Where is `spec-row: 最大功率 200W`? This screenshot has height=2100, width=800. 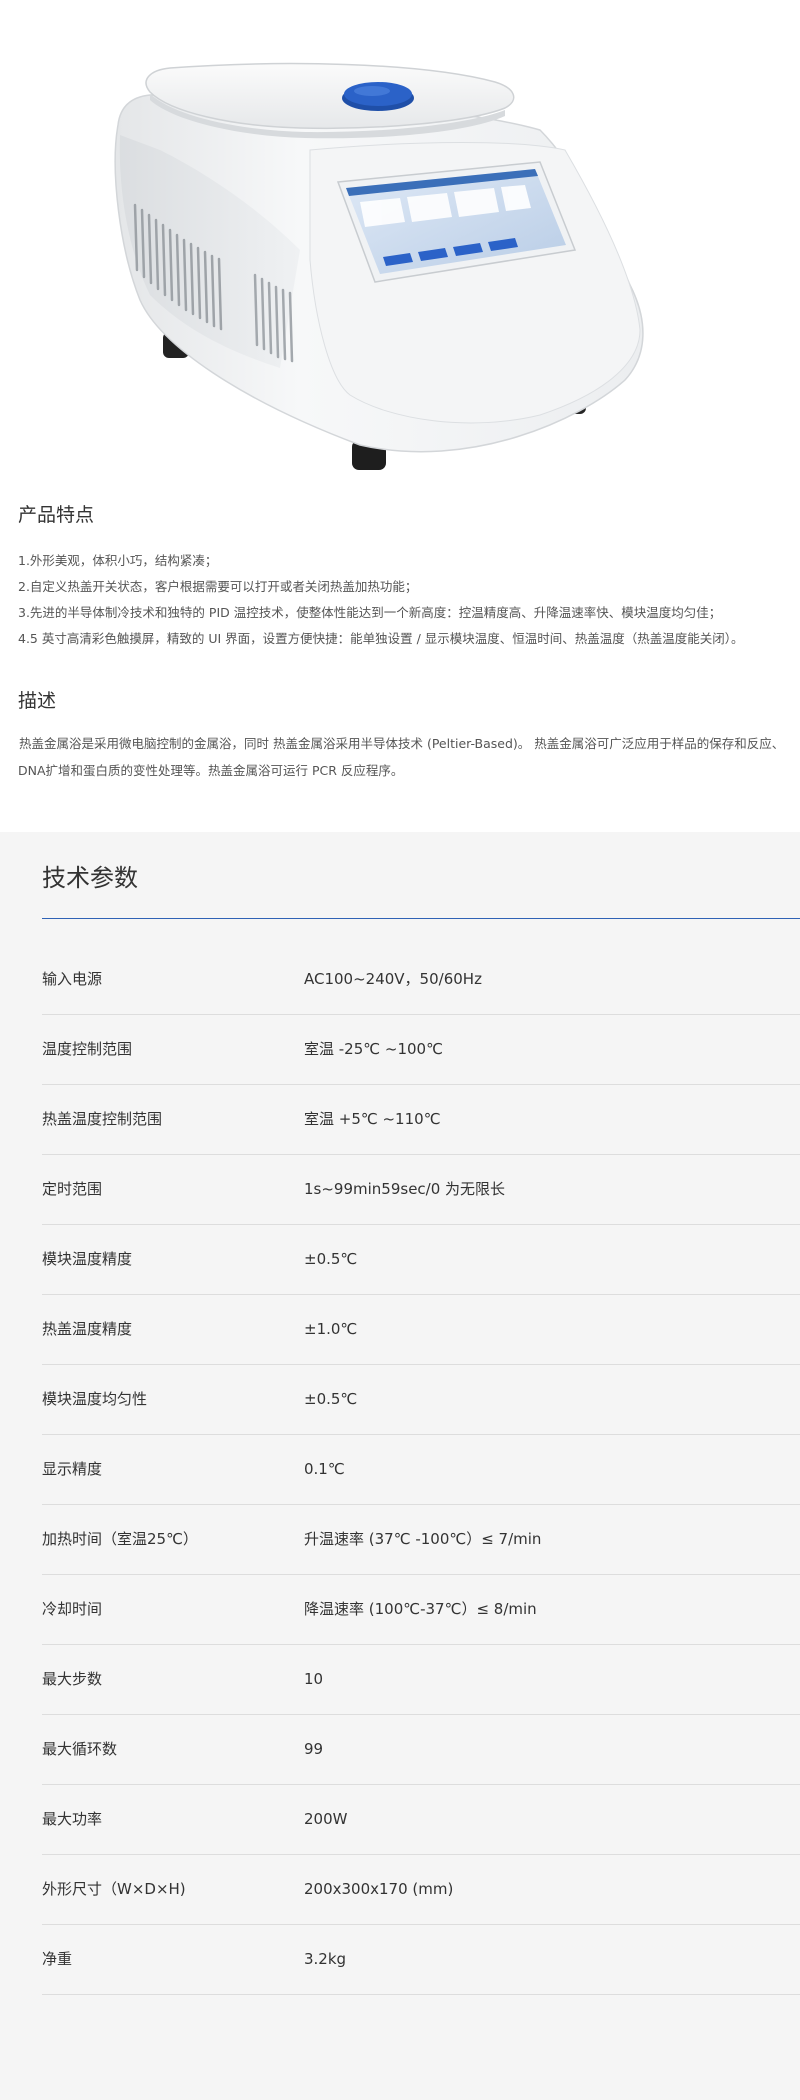 spec-row: 最大功率 200W is located at coordinates (421, 1819).